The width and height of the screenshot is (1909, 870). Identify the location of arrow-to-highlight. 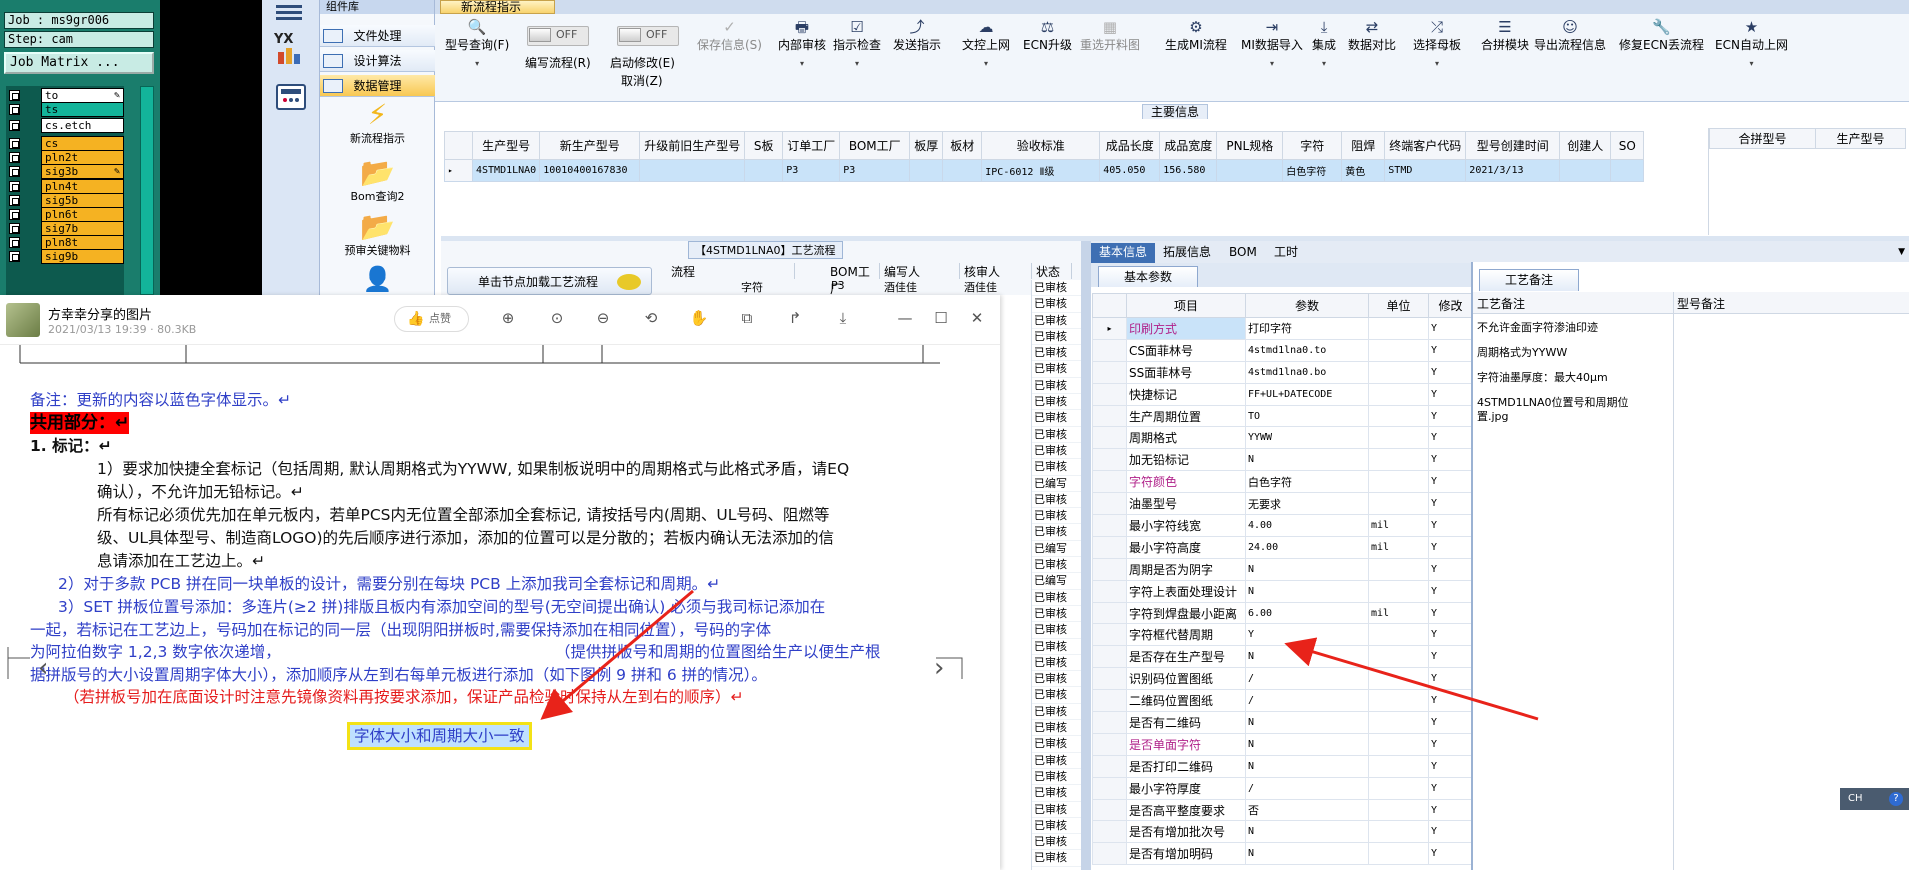
(617, 654).